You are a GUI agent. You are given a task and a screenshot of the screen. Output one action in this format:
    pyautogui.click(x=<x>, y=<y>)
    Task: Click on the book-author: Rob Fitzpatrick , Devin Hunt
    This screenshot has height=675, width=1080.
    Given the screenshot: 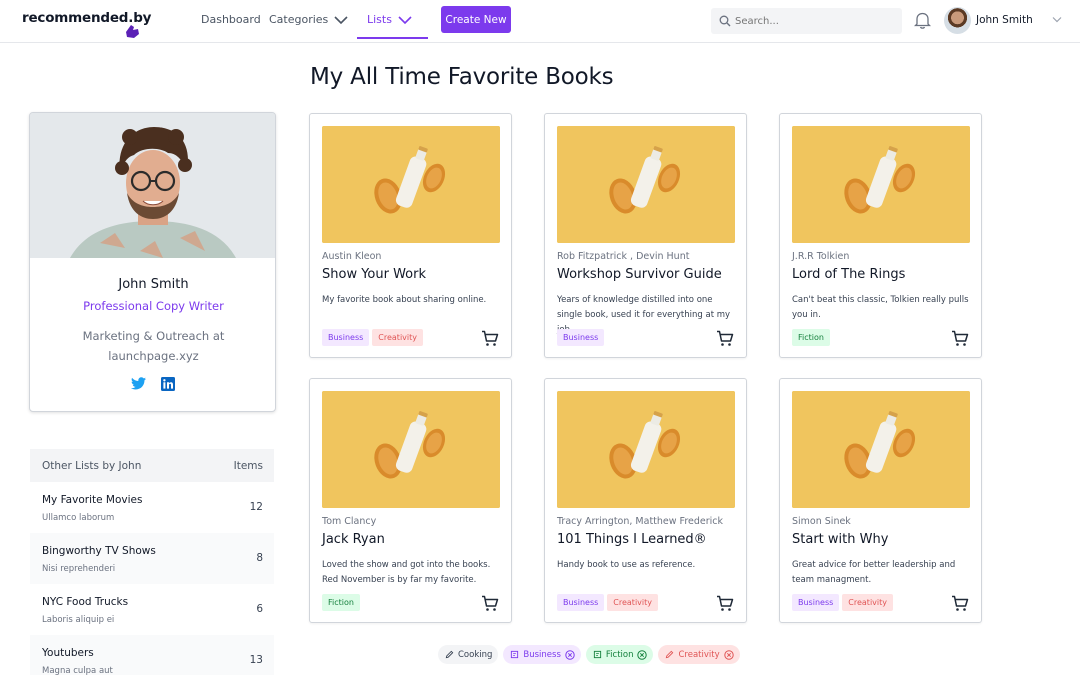 What is the action you would take?
    pyautogui.click(x=623, y=256)
    